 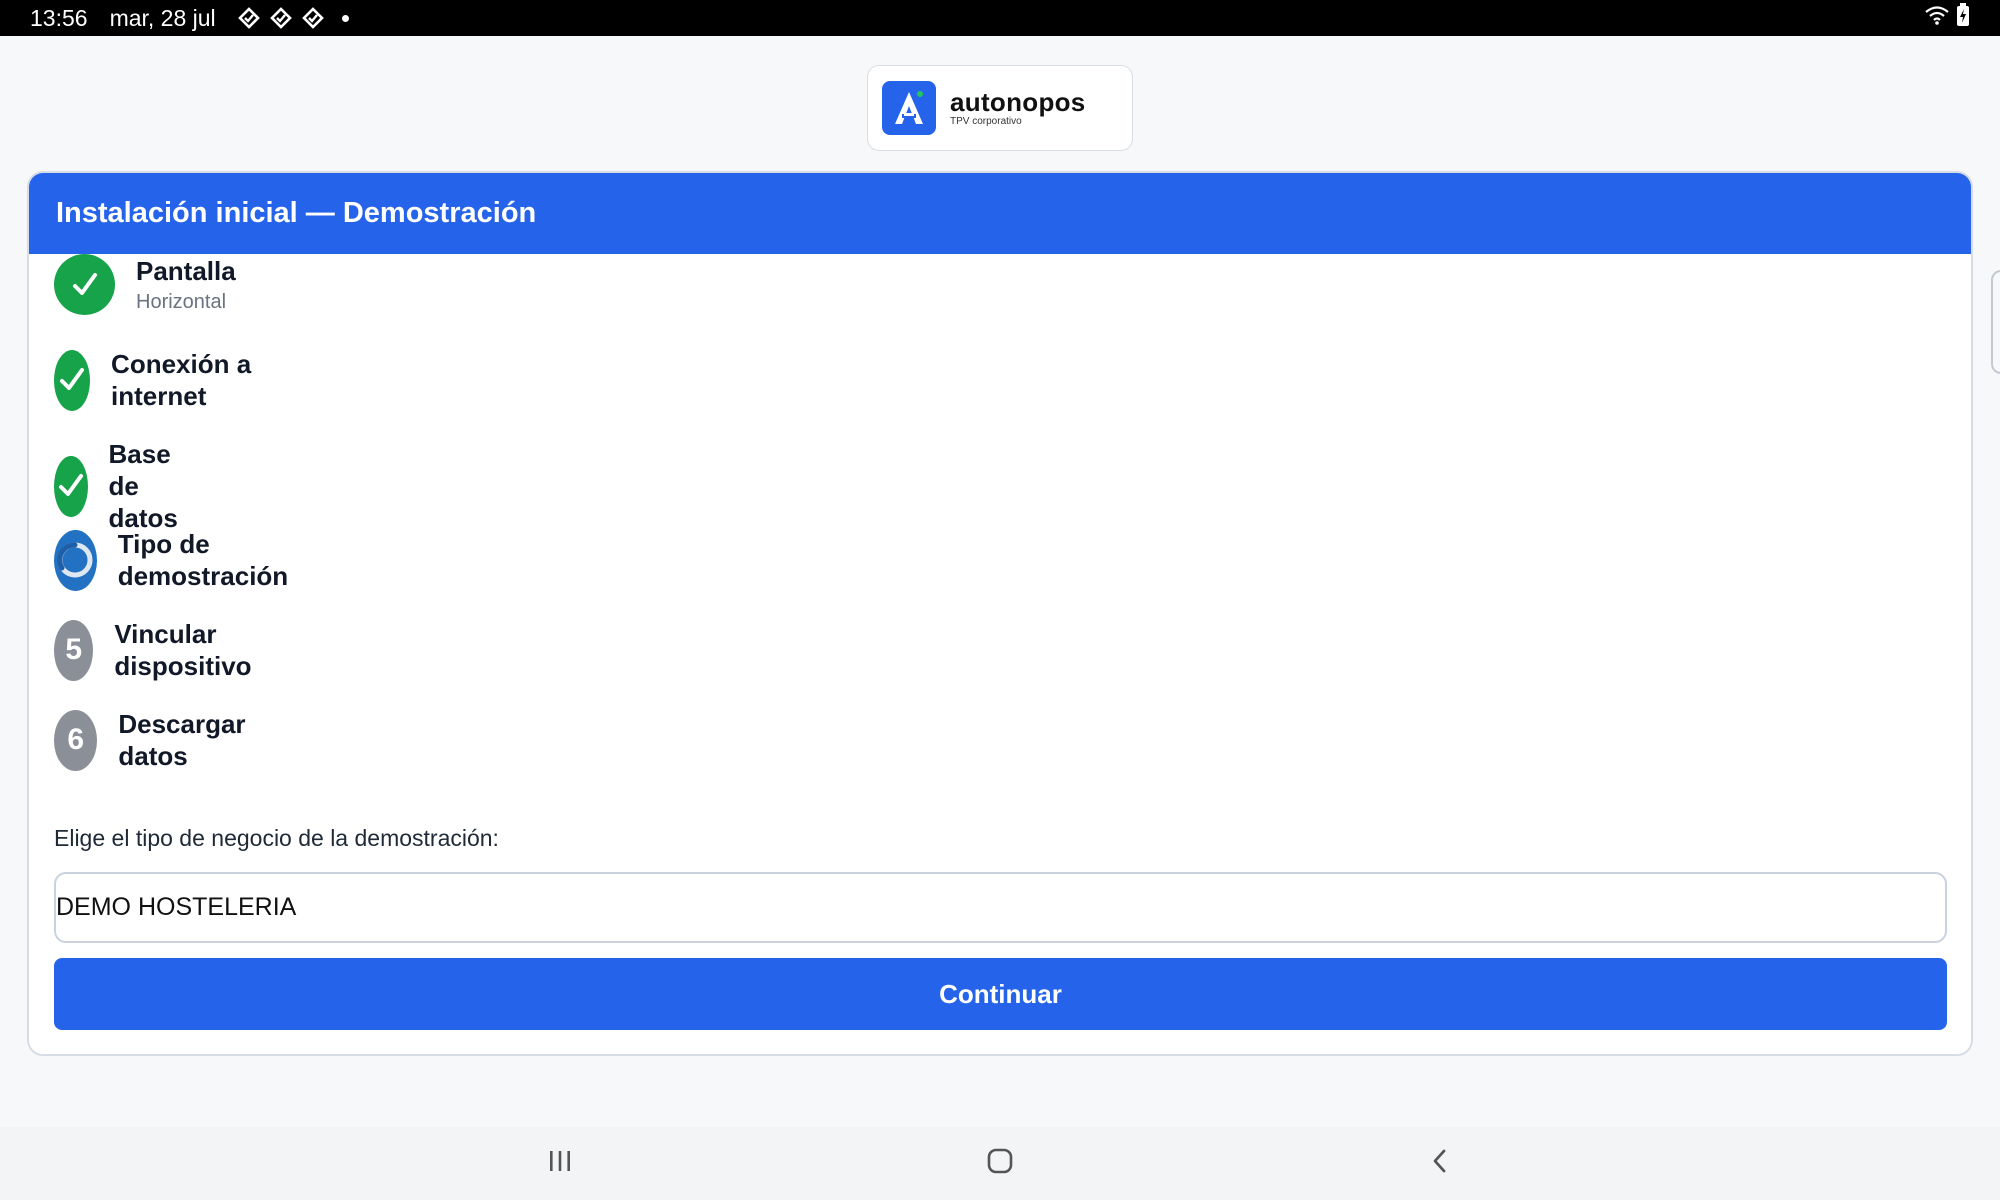 I want to click on step-tipo-demostracion: Tipo de demostración, so click(x=180, y=560).